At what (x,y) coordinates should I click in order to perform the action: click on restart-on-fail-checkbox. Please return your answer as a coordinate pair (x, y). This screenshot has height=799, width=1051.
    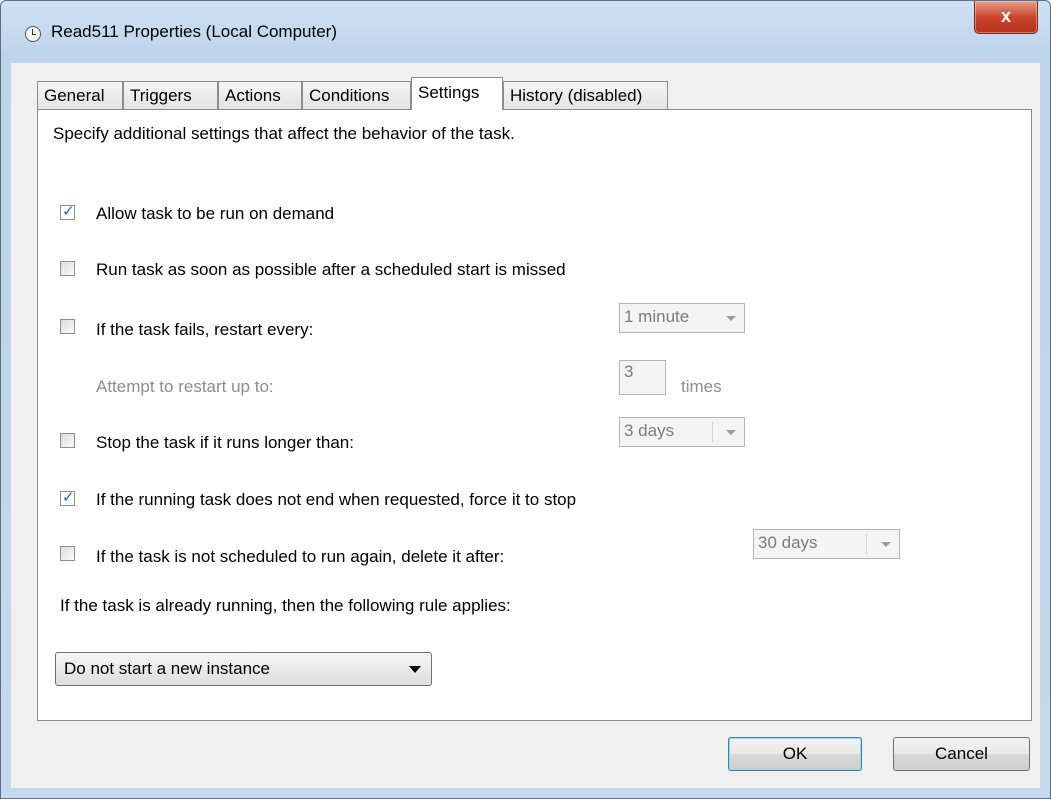
    Looking at the image, I should click on (67, 326).